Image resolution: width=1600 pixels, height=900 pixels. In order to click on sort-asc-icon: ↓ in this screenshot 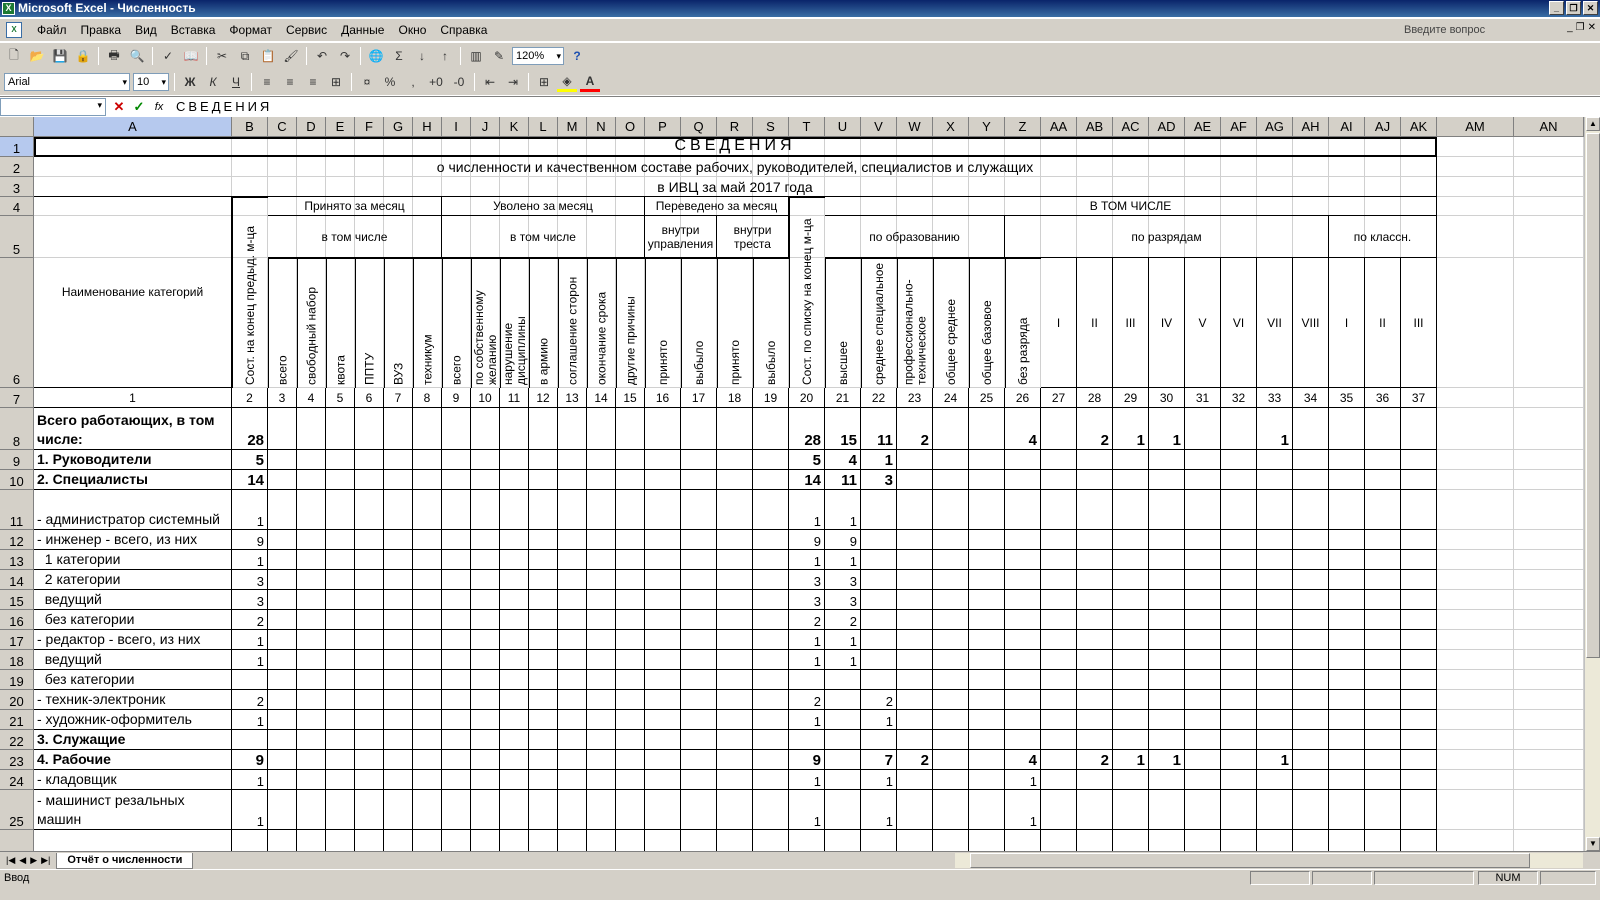, I will do `click(422, 56)`.